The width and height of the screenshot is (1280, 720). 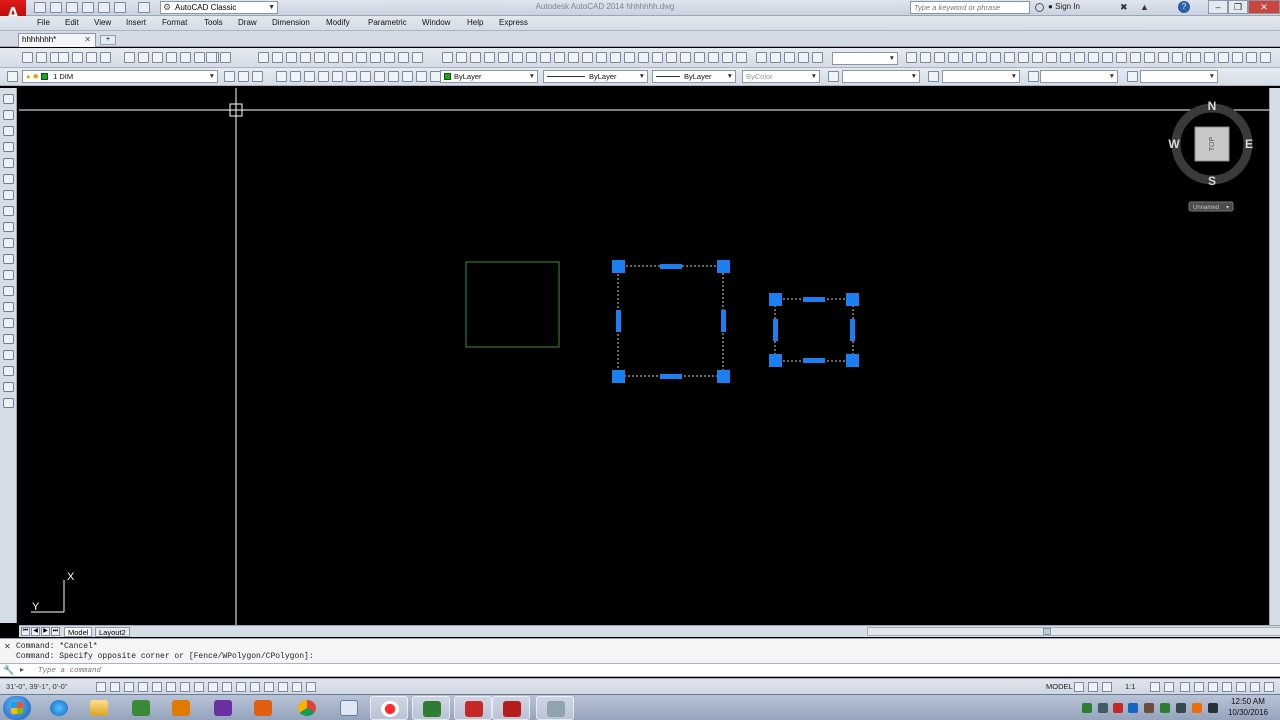 I want to click on first-layout-icon: ⏮, so click(x=25, y=631).